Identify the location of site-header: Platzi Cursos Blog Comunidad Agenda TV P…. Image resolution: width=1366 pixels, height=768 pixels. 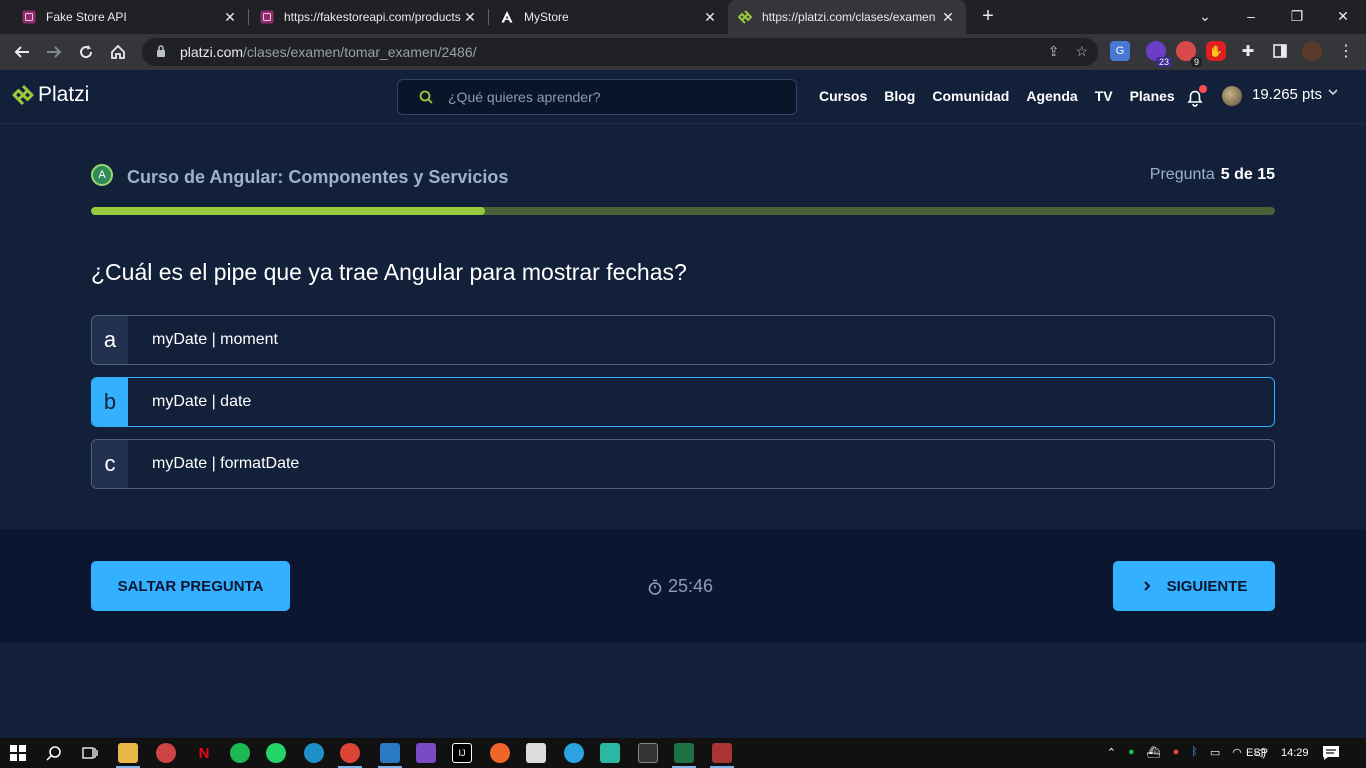
(683, 97).